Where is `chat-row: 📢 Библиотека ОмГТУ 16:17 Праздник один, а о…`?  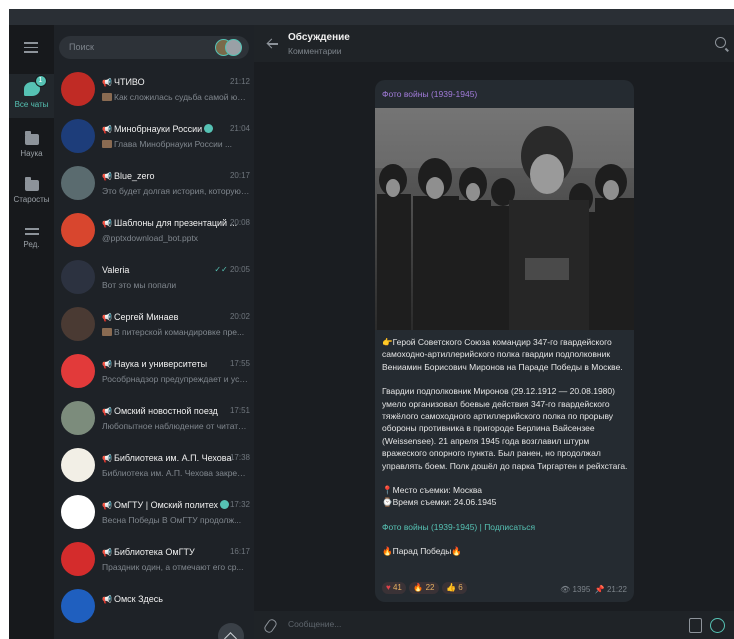
chat-row: 📢 Библиотека ОмГТУ 16:17 Праздник один, а о… is located at coordinates (154, 562).